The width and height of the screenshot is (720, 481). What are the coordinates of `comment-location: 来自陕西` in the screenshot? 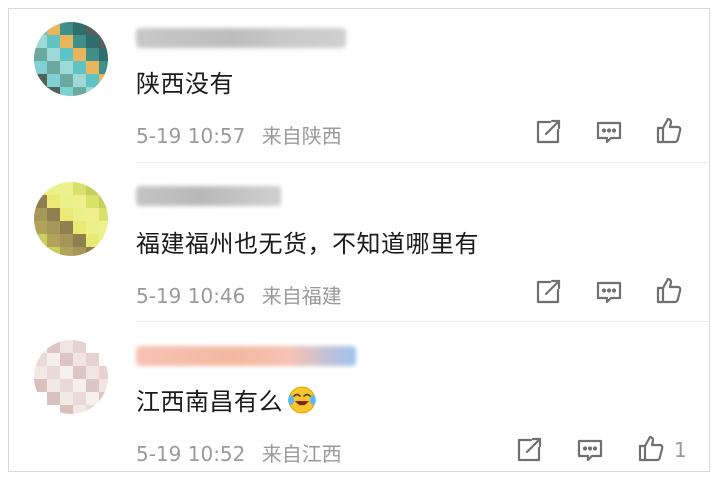 It's located at (301, 136).